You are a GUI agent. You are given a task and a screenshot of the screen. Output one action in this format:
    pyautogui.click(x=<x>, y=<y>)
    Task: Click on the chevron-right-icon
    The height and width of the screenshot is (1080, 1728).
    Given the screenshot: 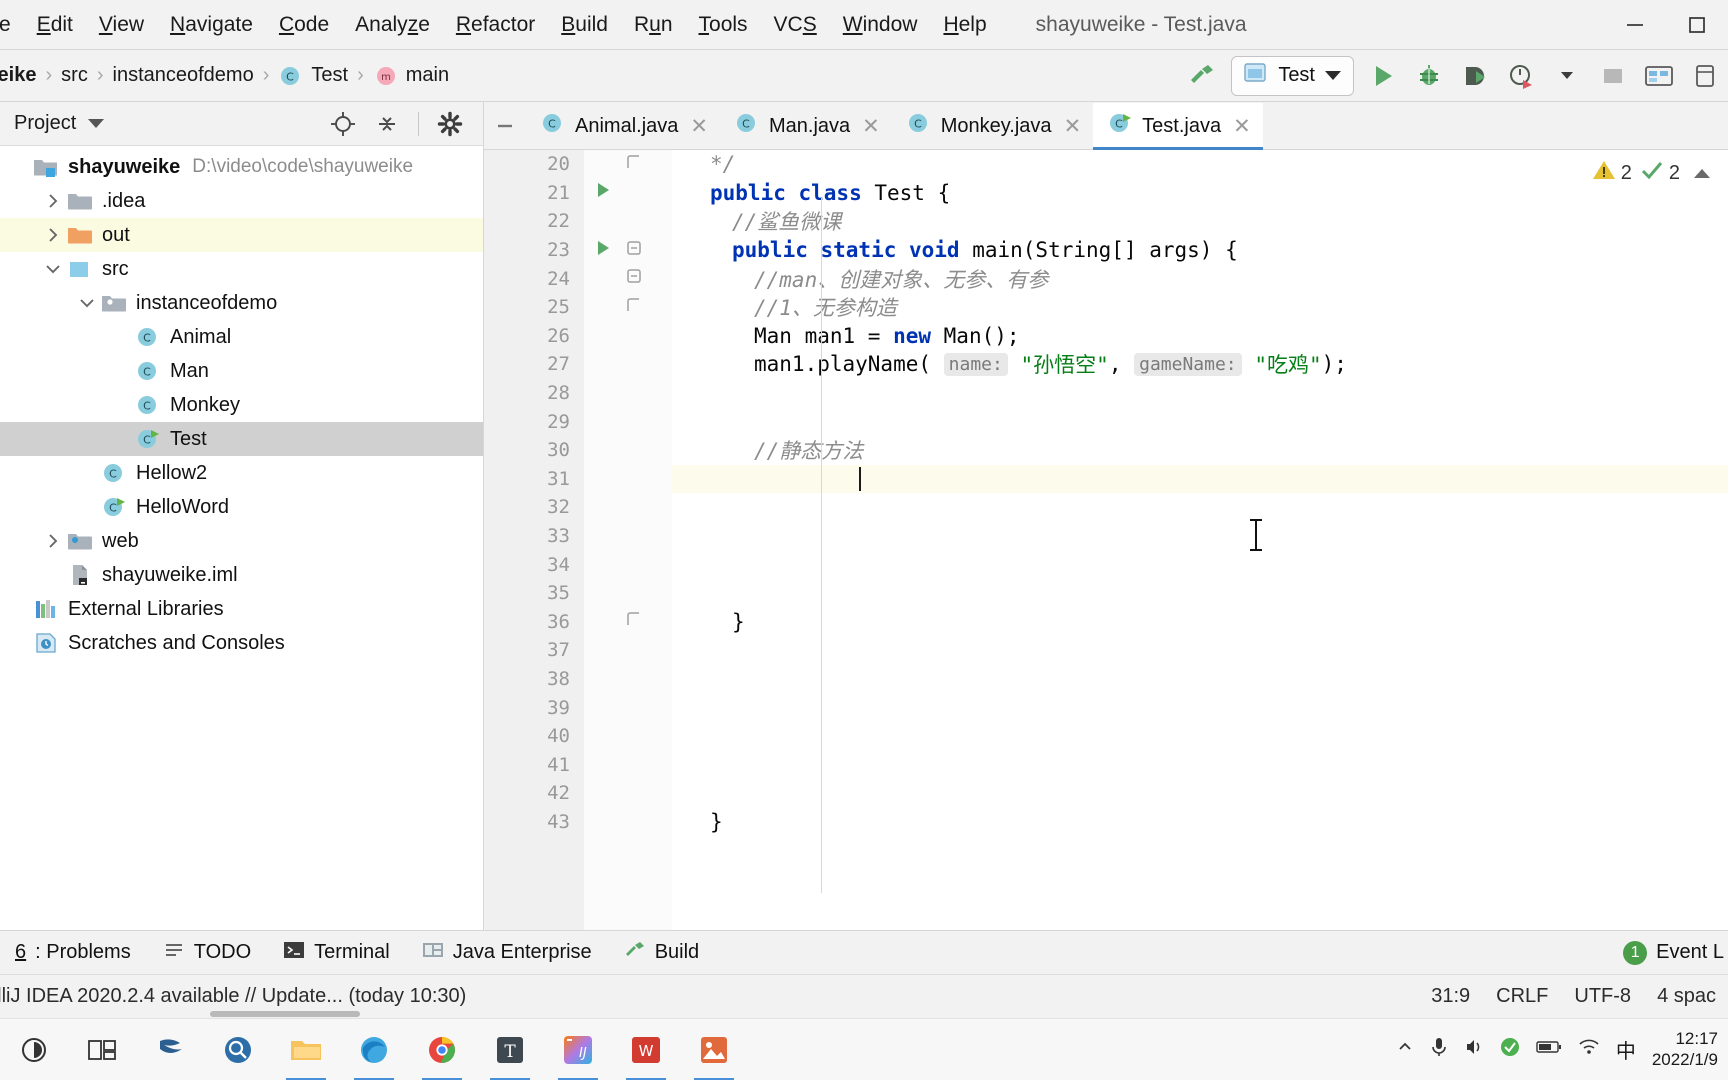 What is the action you would take?
    pyautogui.click(x=53, y=201)
    